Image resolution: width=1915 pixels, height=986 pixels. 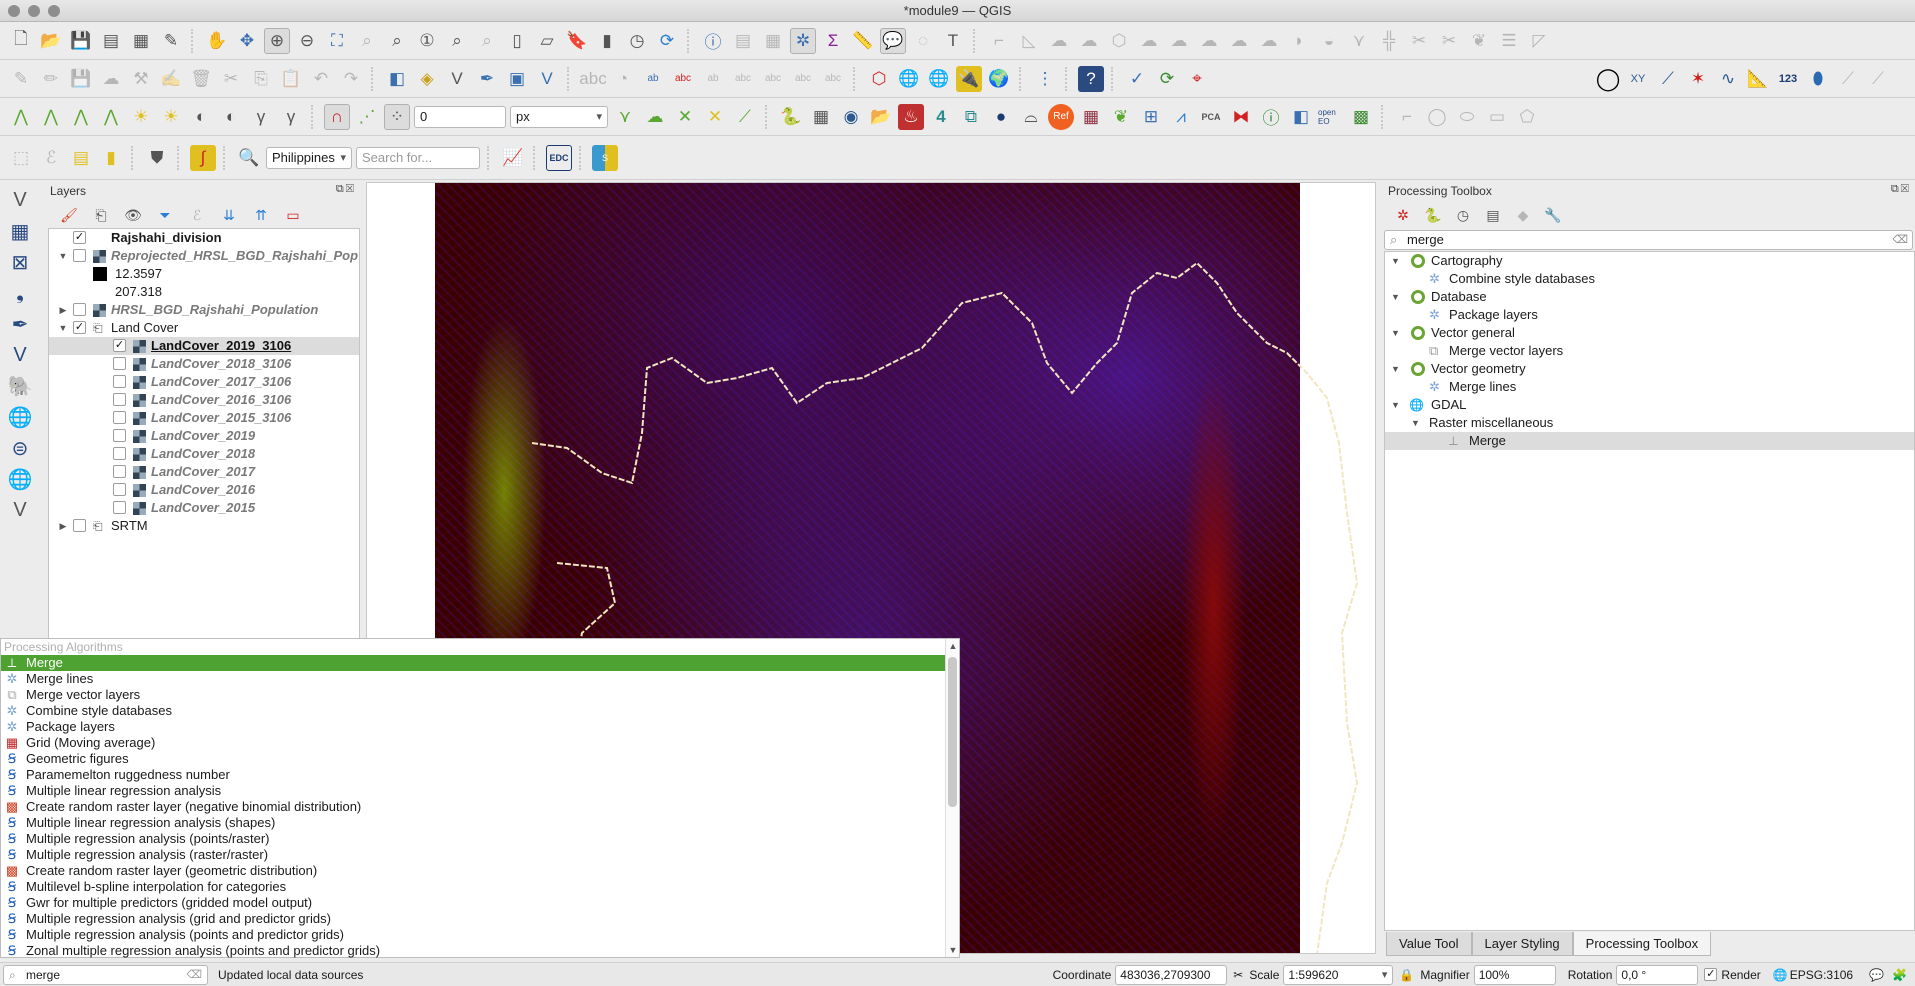 I want to click on layout-manager-icon: ▦, so click(x=141, y=41).